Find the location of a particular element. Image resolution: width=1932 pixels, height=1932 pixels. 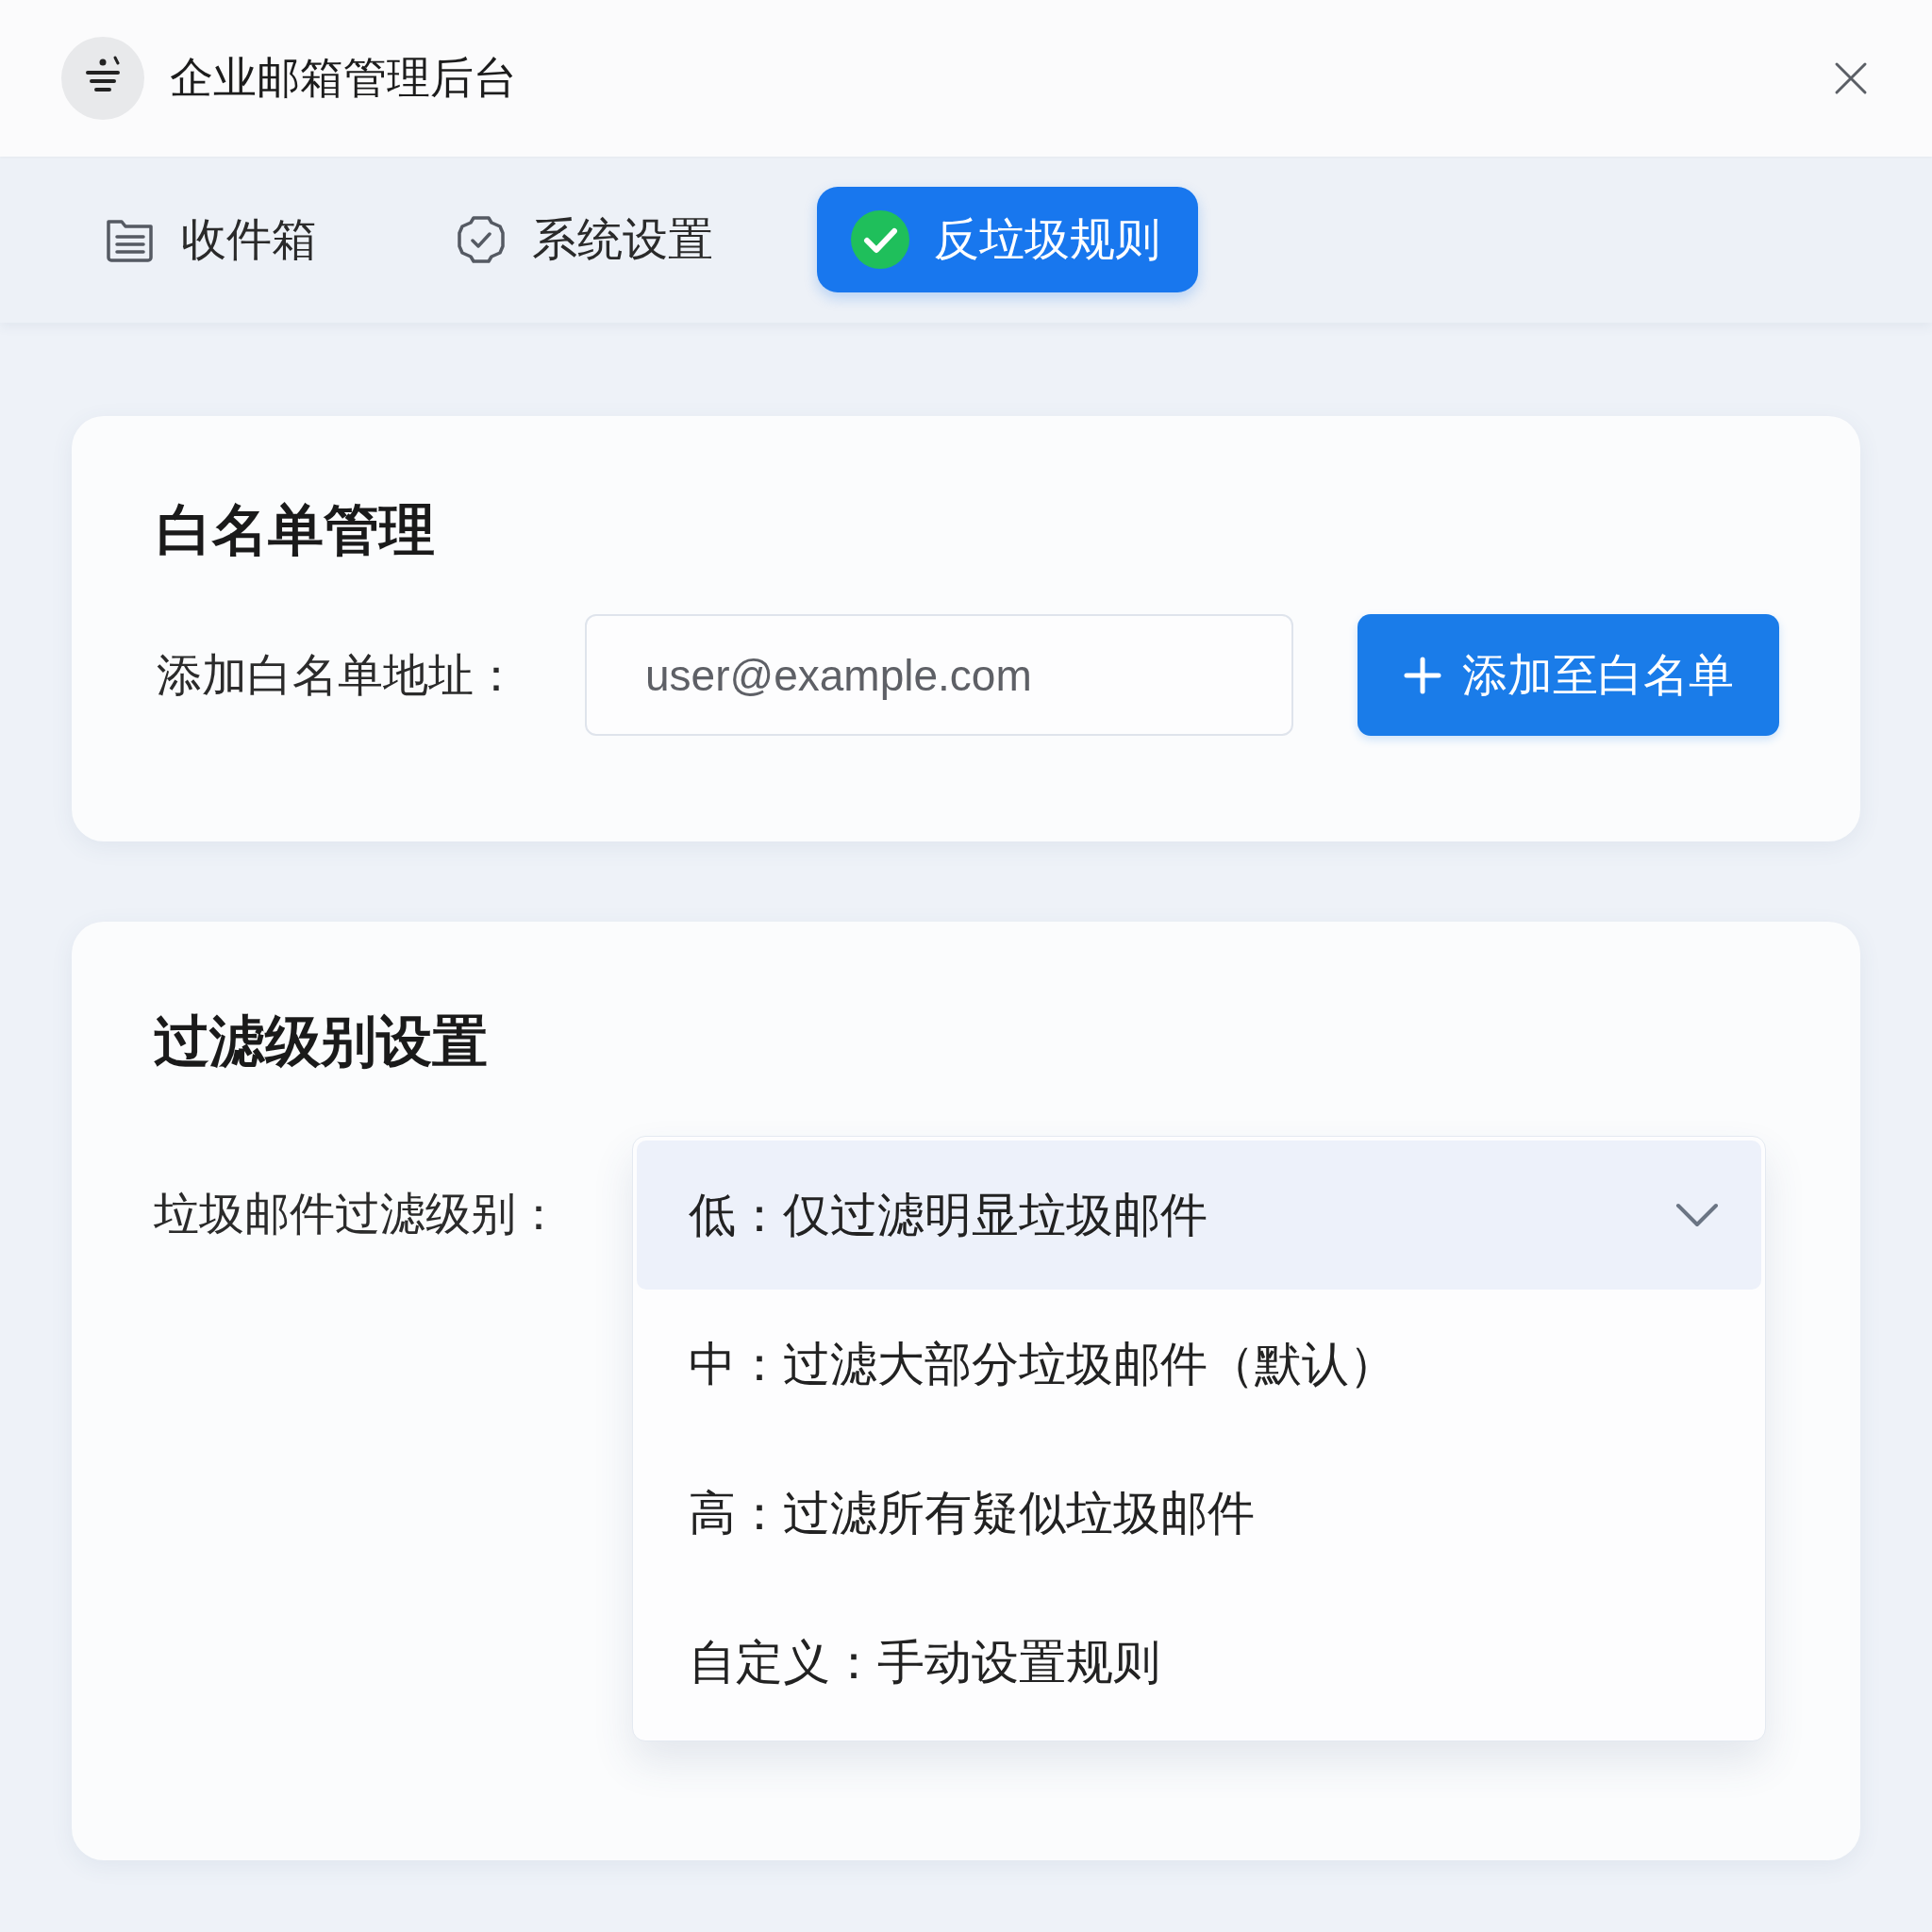

email-input: user@example.com is located at coordinates (939, 675).